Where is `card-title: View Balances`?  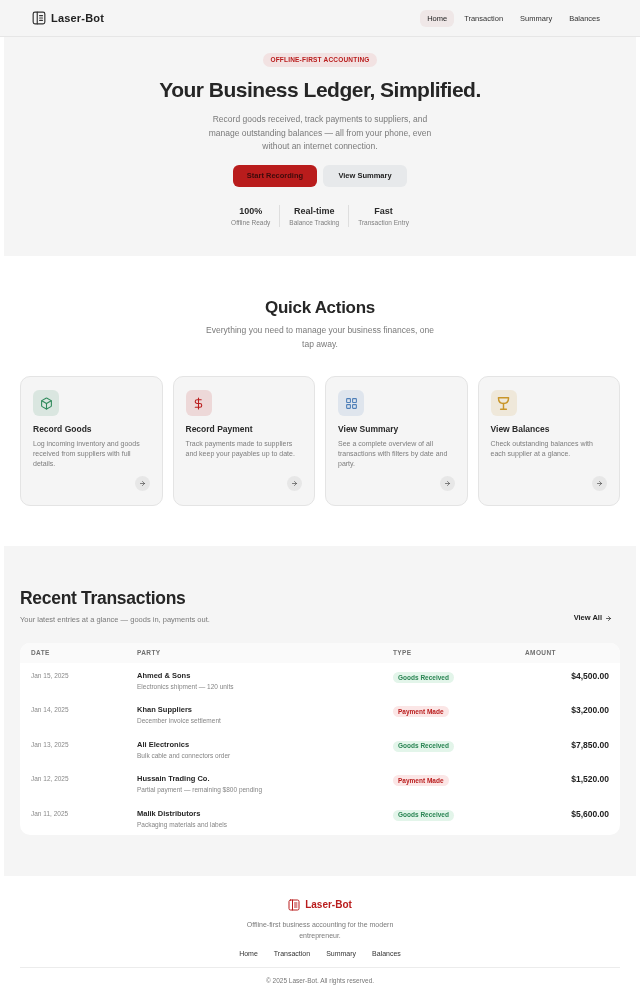 card-title: View Balances is located at coordinates (520, 429).